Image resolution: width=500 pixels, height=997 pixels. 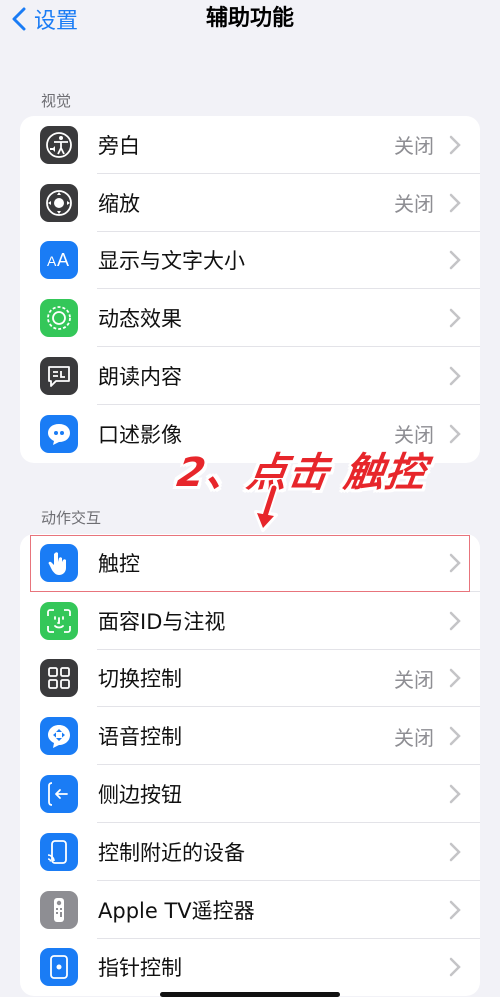 I want to click on section-label-physical-motor: 动作交互, so click(x=71, y=518).